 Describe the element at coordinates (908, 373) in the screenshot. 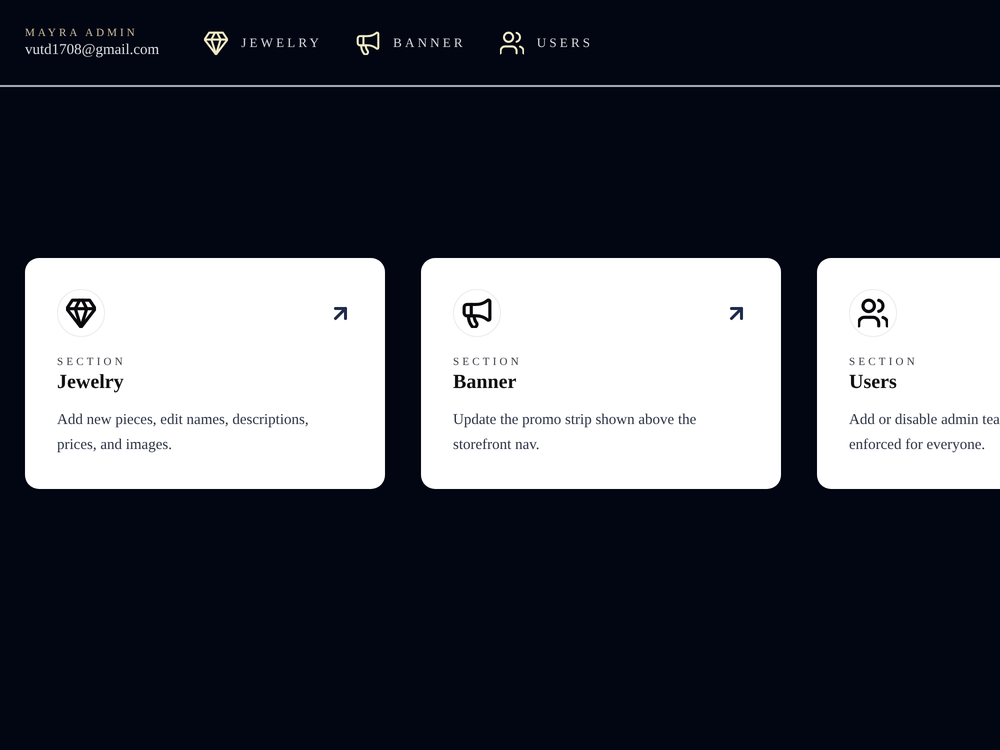

I see `section-card: SECTION Users Add or disable admin tea enforced for everyone.` at that location.